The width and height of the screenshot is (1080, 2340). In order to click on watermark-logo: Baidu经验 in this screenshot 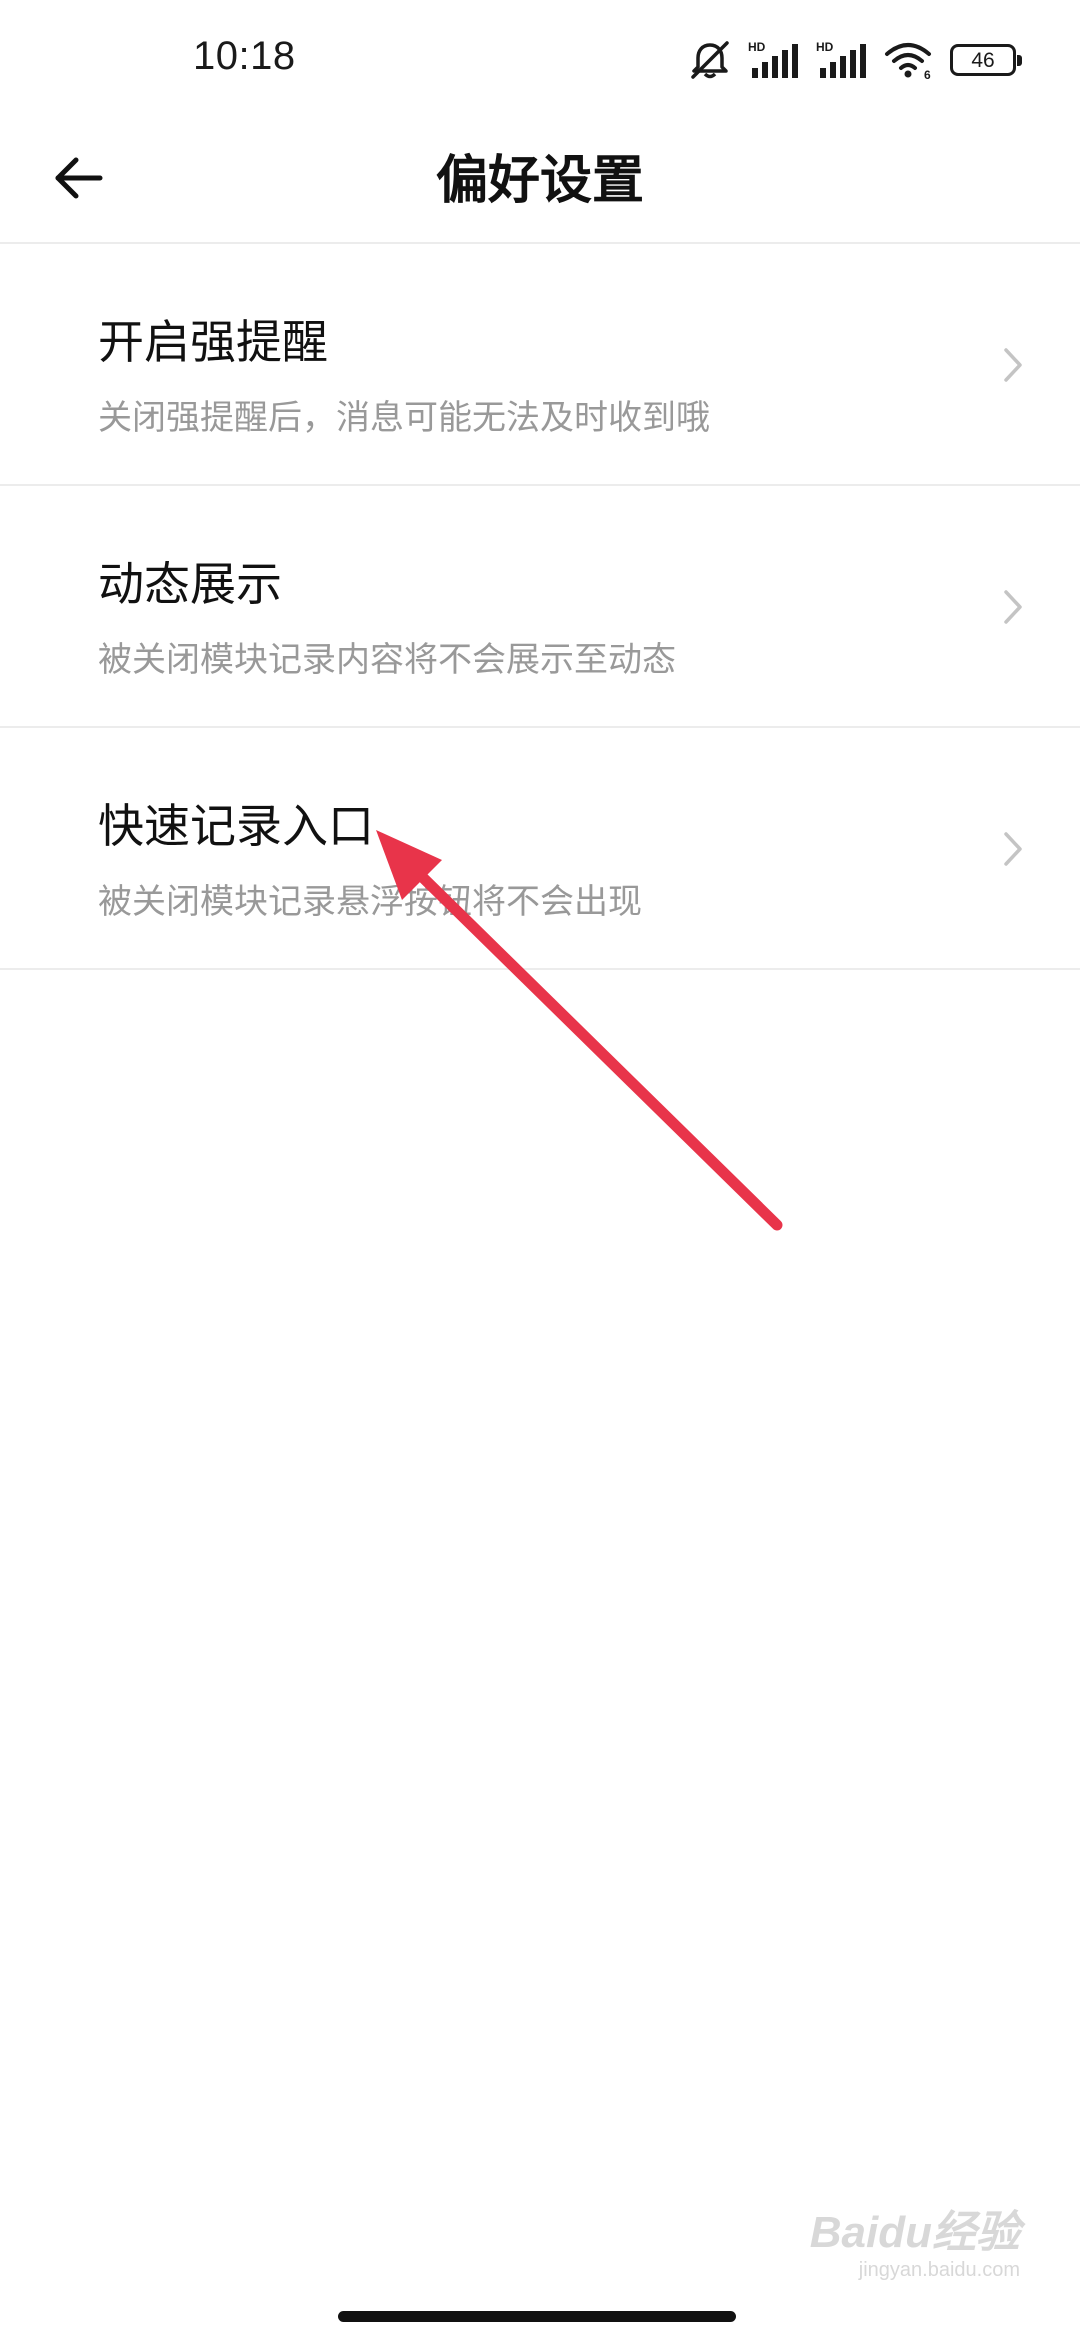, I will do `click(914, 2232)`.